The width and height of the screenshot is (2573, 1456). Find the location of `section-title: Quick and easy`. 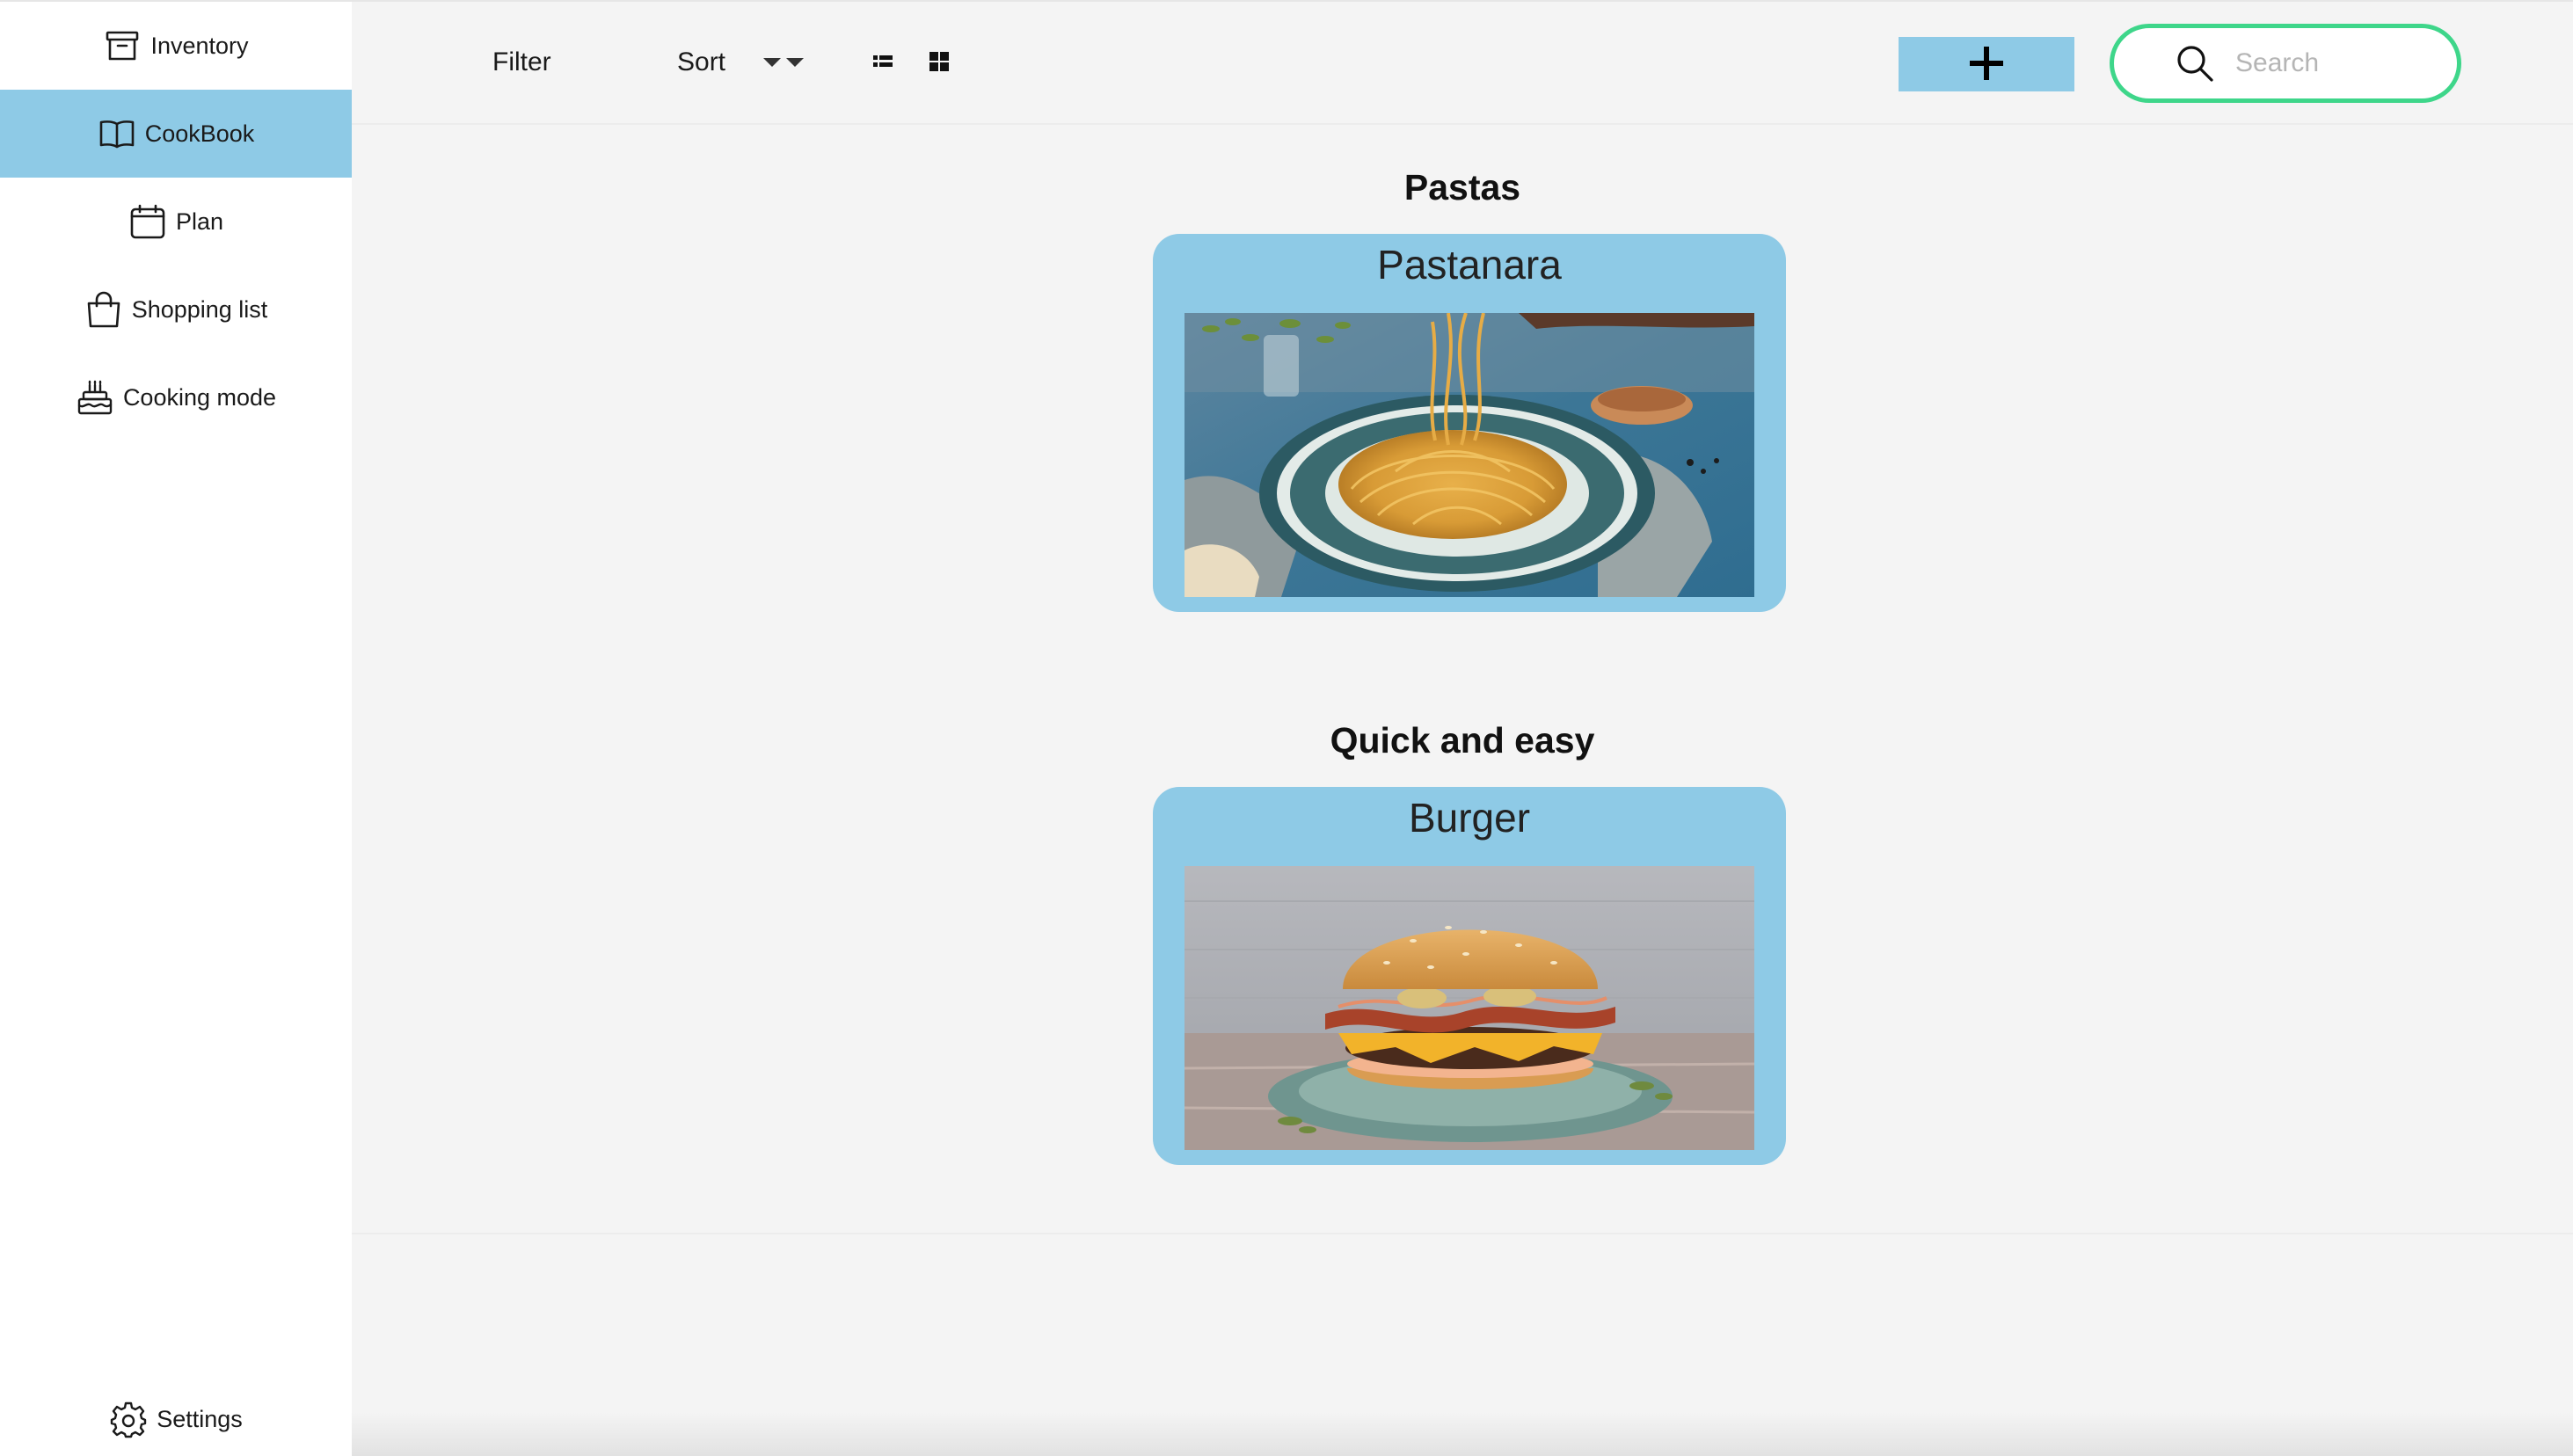

section-title: Quick and easy is located at coordinates (1462, 740).